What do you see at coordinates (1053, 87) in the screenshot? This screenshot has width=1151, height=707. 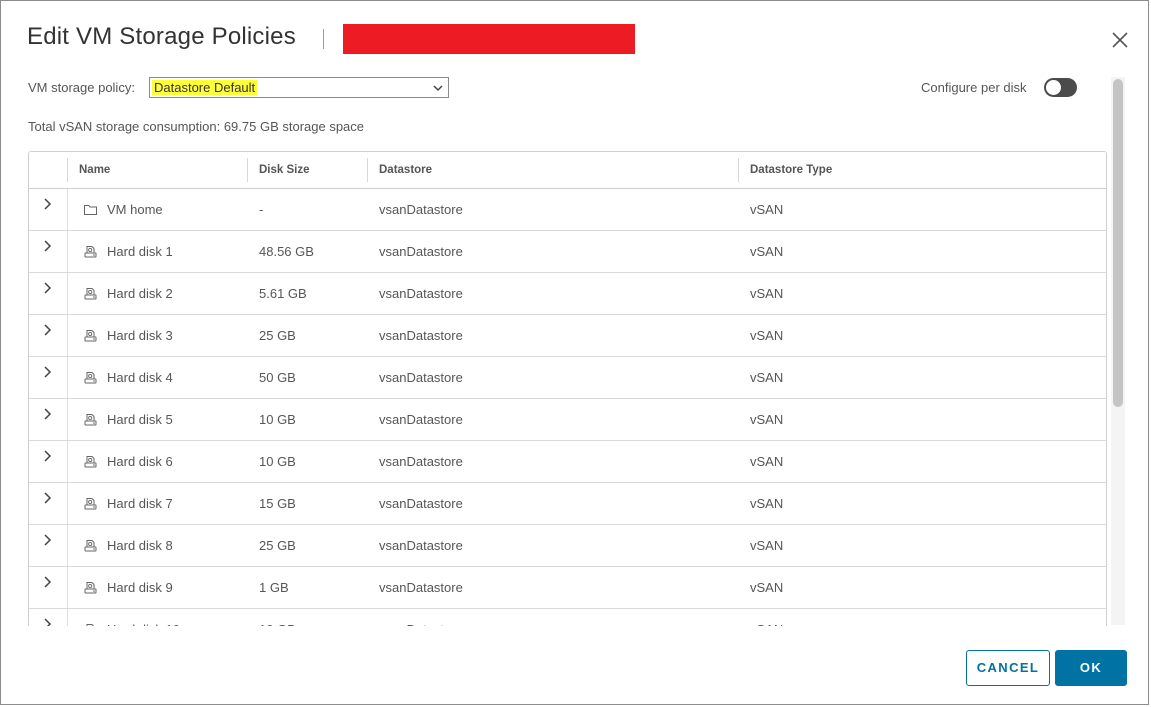 I see `toggle-knob` at bounding box center [1053, 87].